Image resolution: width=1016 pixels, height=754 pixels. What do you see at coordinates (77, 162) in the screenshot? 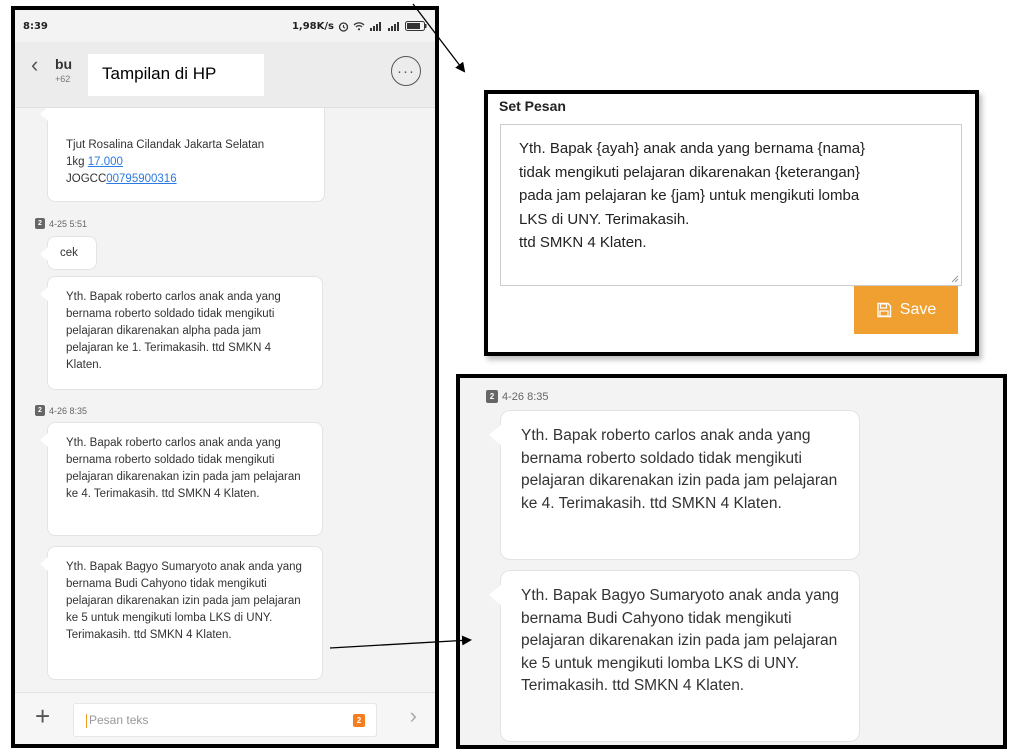
I see `text-prefix: 1kg` at bounding box center [77, 162].